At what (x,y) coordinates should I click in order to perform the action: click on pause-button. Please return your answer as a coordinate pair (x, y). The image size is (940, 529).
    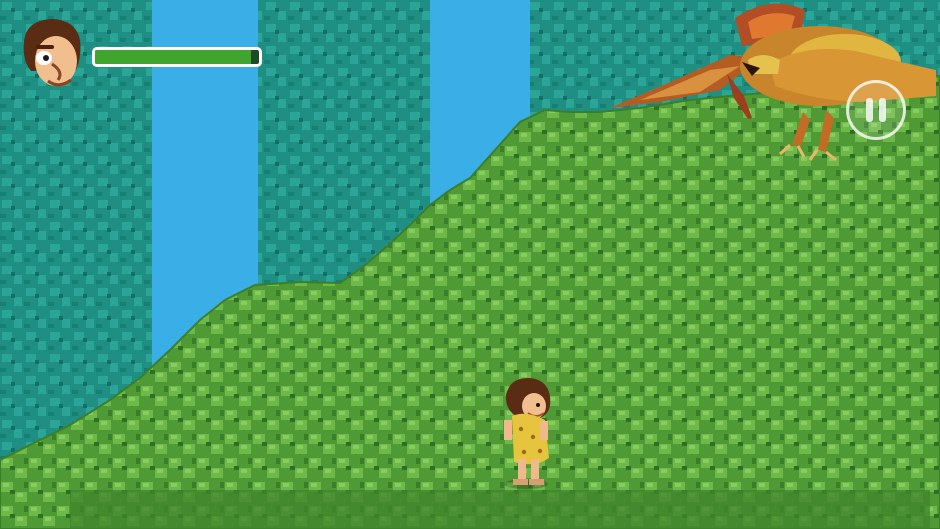
    Looking at the image, I should click on (876, 110).